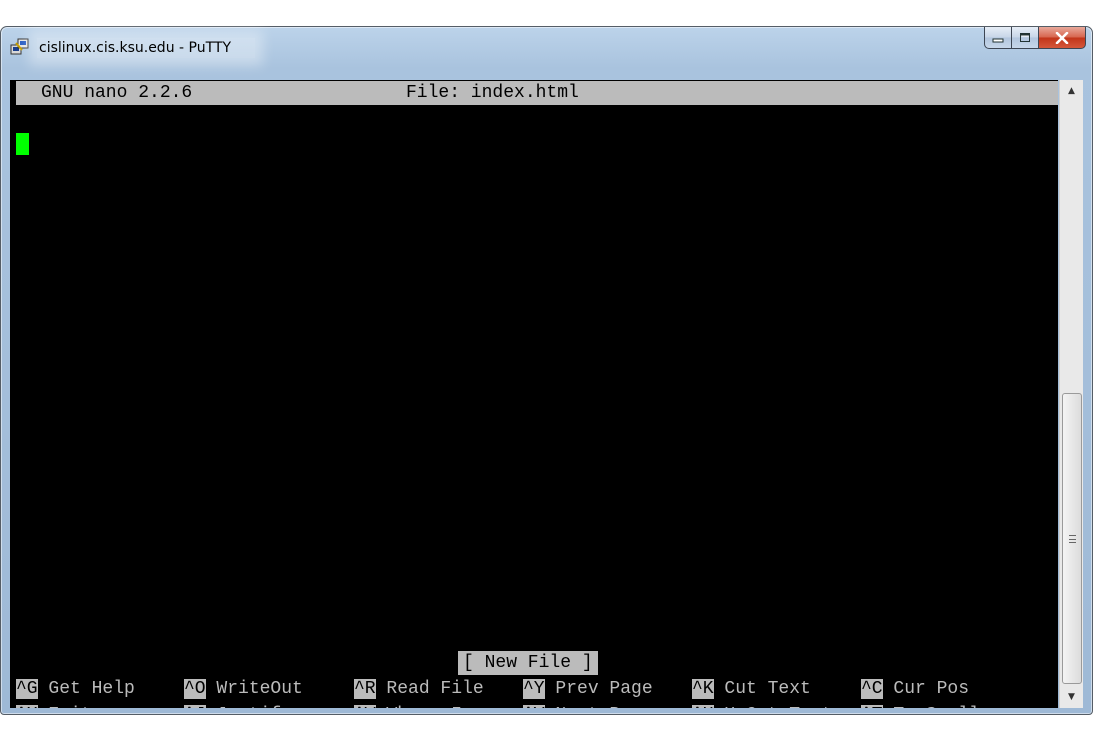 The image size is (1097, 743). What do you see at coordinates (195, 706) in the screenshot?
I see `shortcut-key: ^J` at bounding box center [195, 706].